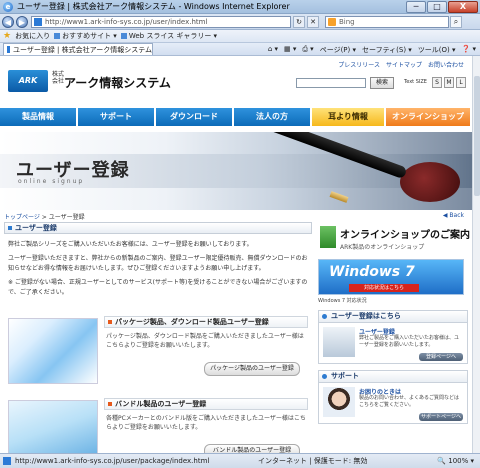 This screenshot has width=480, height=468. Describe the element at coordinates (168, 36) in the screenshot. I see `favorites-item-webslice: Web スライス ギャラリー ▾` at that location.